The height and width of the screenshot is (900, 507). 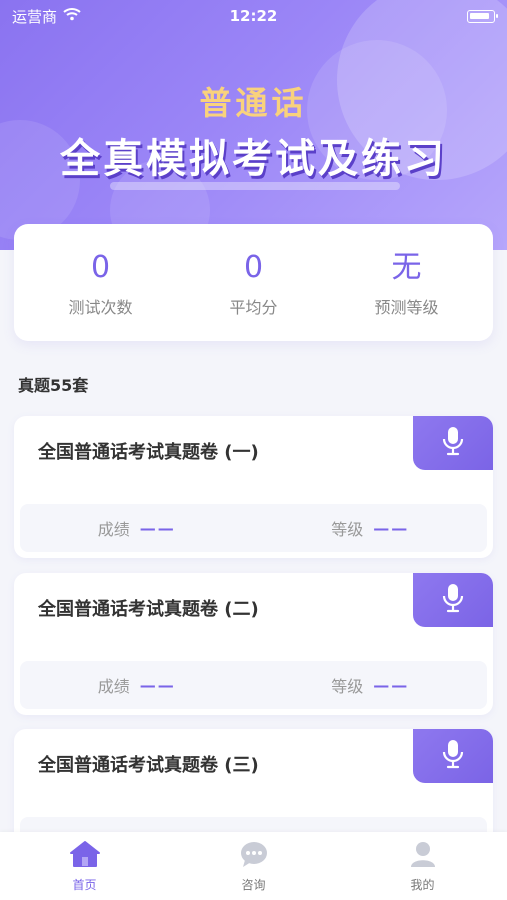 I want to click on exam-title: 全国普通话考试真题卷 (一), so click(x=148, y=452).